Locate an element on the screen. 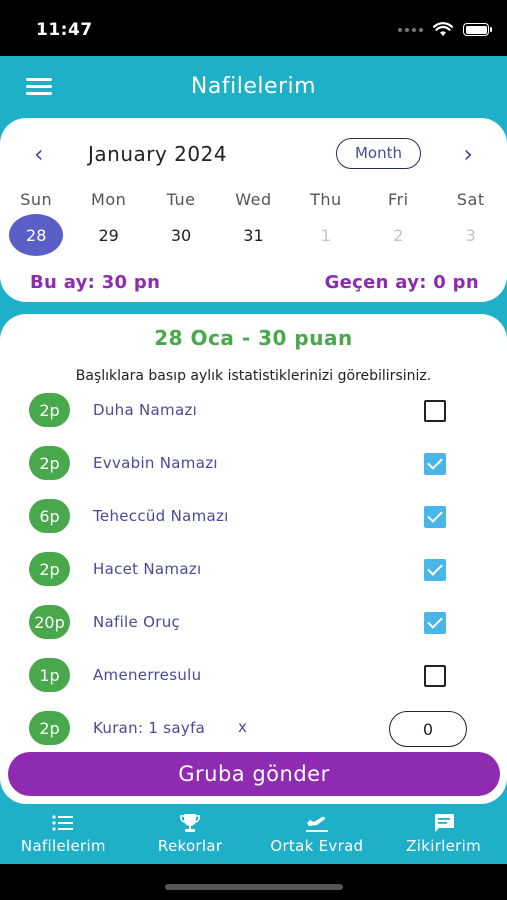 The image size is (507, 900). weekday-label: Sat is located at coordinates (470, 199).